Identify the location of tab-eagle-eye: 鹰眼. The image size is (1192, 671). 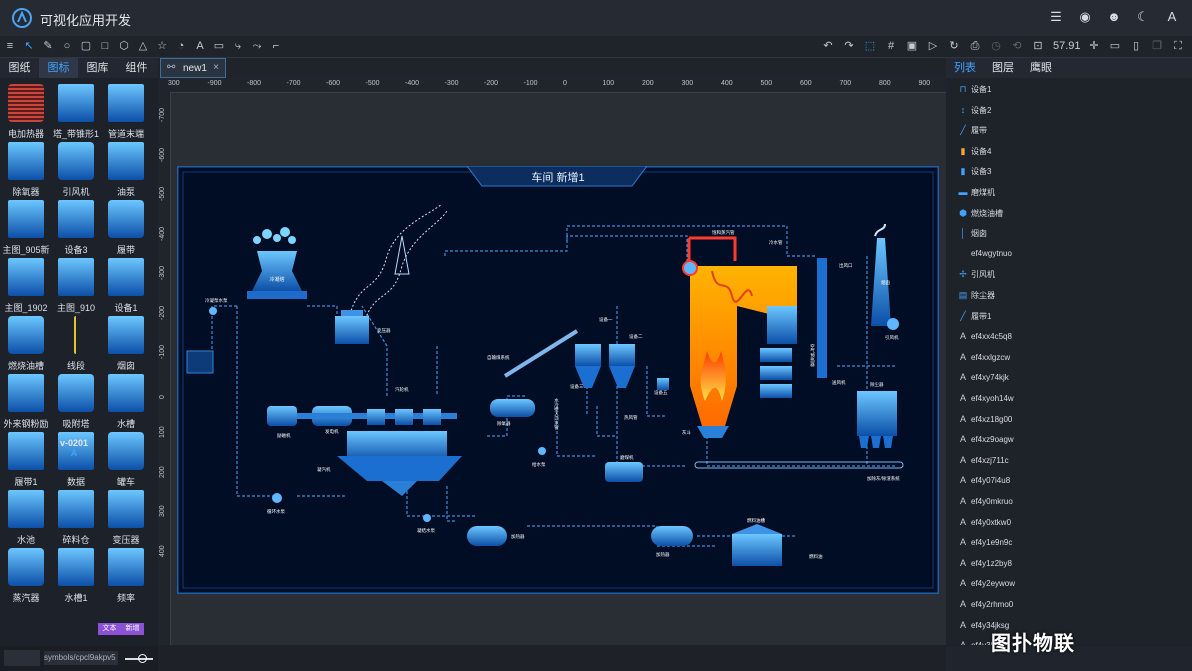
(1041, 68).